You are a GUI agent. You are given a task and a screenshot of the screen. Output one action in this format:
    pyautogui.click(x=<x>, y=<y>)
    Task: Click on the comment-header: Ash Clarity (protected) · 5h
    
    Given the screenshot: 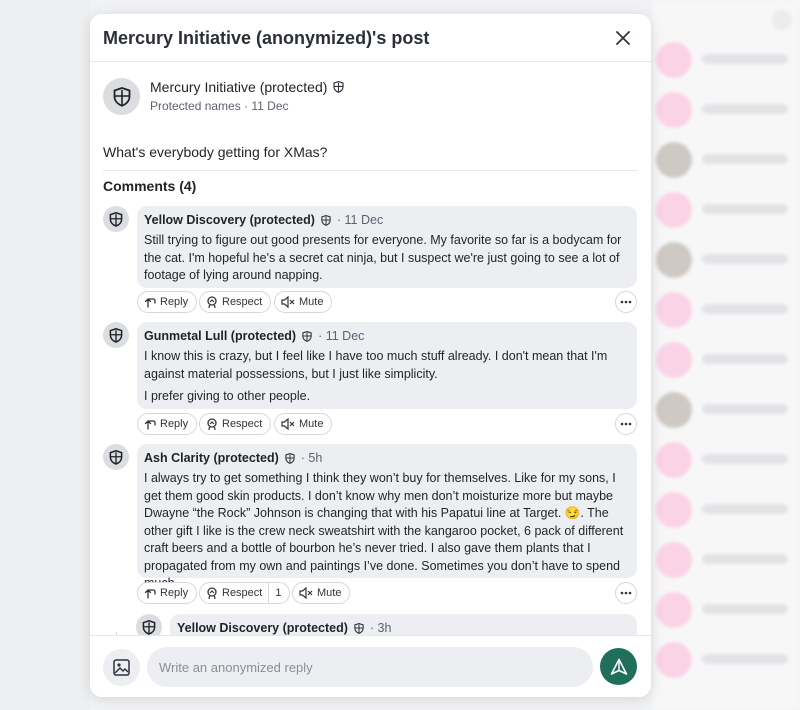 What is the action you would take?
    pyautogui.click(x=387, y=458)
    